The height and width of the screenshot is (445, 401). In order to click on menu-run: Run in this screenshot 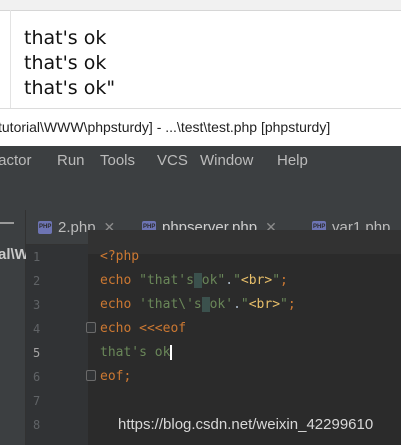, I will do `click(71, 160)`.